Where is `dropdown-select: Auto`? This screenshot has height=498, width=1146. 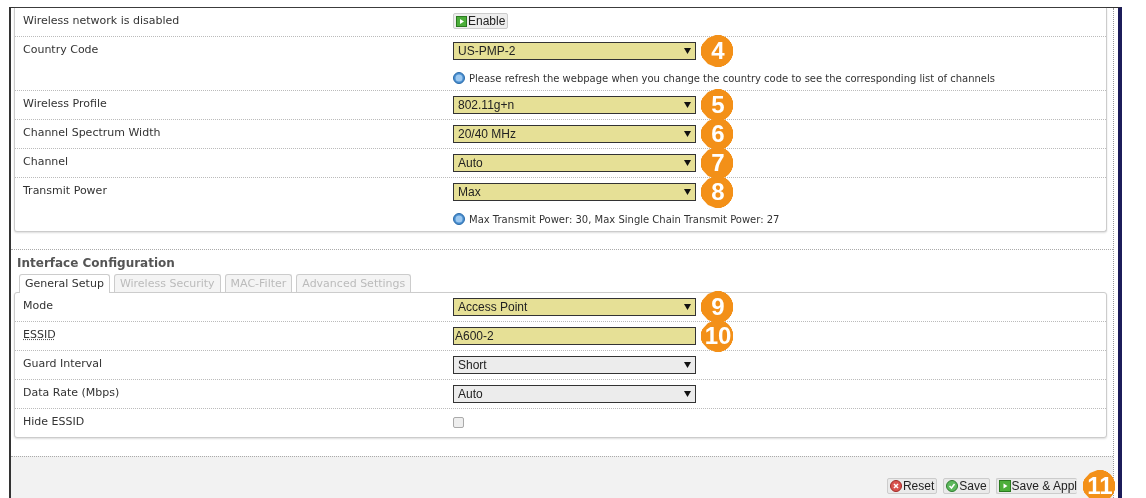
dropdown-select: Auto is located at coordinates (574, 394).